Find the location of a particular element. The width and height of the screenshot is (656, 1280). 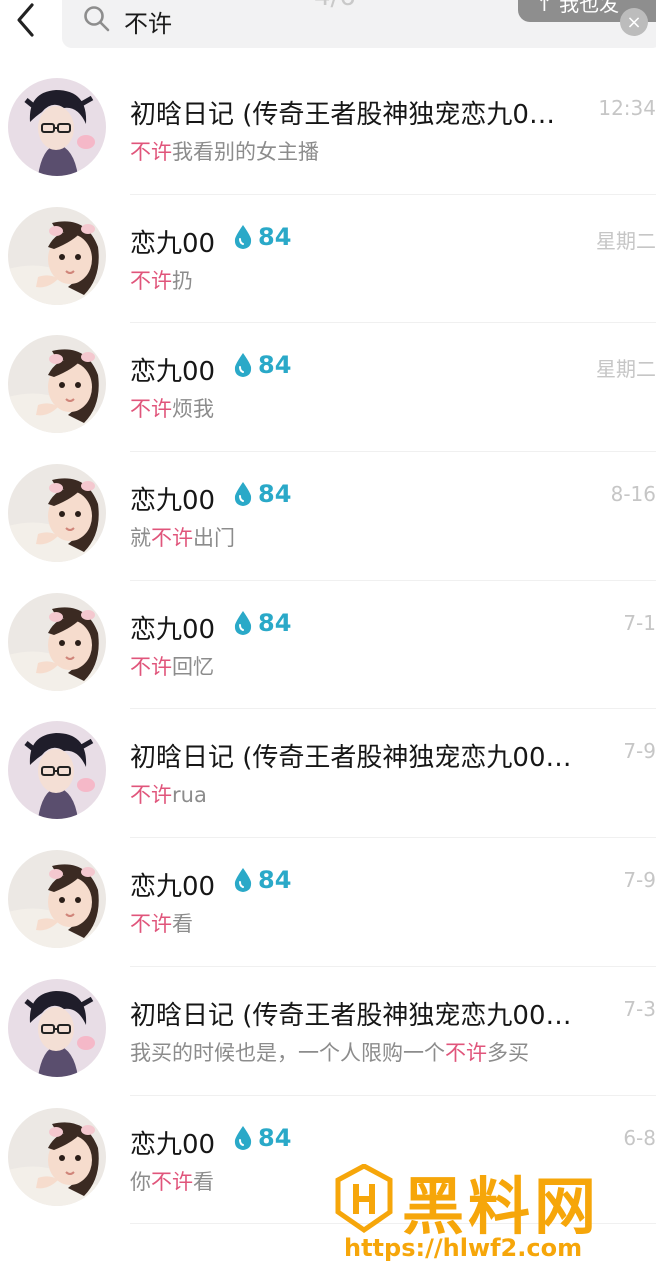

message-time: 7-3 is located at coordinates (639, 1008).